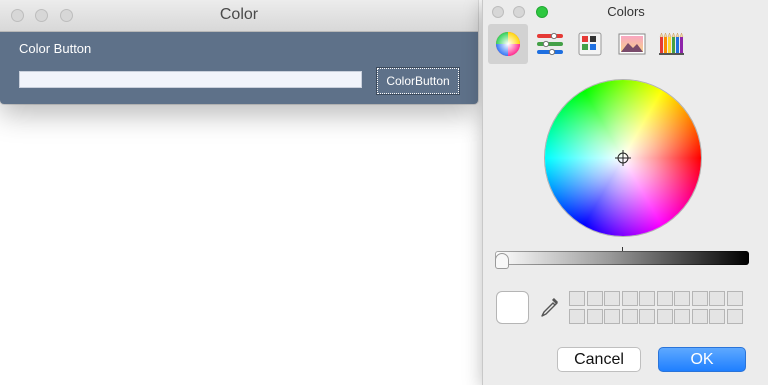 The image size is (768, 385). I want to click on color-text-field, so click(190, 79).